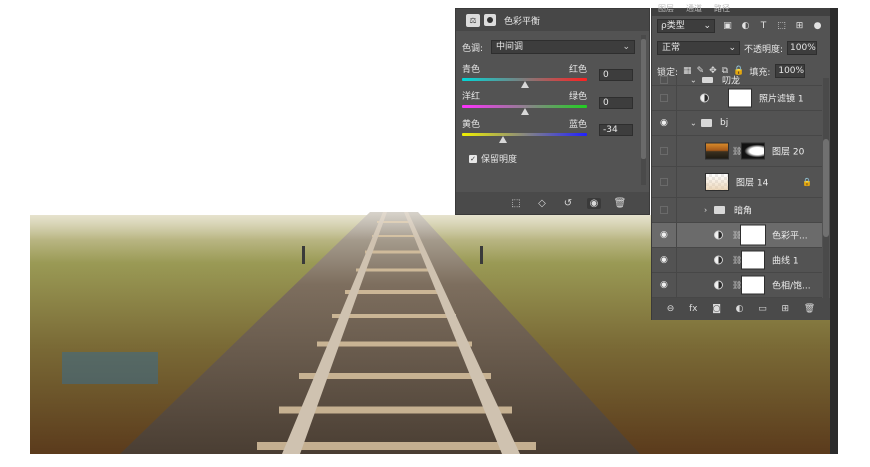  I want to click on layers-tabs: 图层 通道 路径, so click(741, 10).